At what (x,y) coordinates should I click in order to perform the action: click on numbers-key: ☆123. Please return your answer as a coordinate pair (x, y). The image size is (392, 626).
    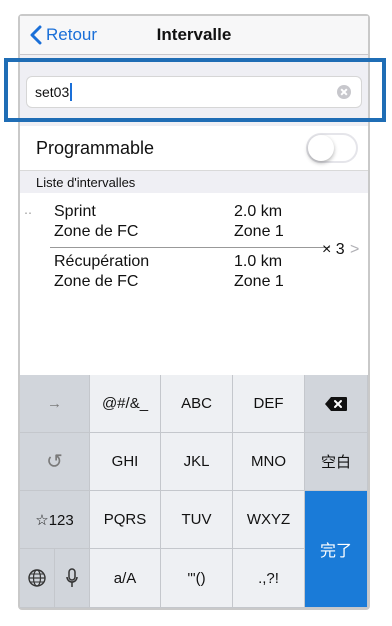
    Looking at the image, I should click on (55, 520).